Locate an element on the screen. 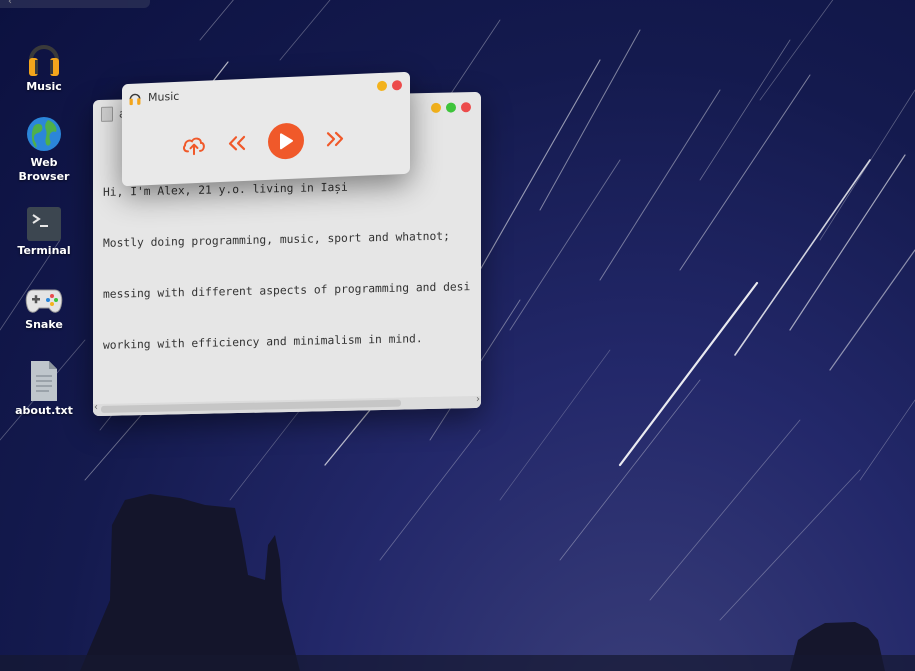 The height and width of the screenshot is (671, 915). play-icon is located at coordinates (286, 141).